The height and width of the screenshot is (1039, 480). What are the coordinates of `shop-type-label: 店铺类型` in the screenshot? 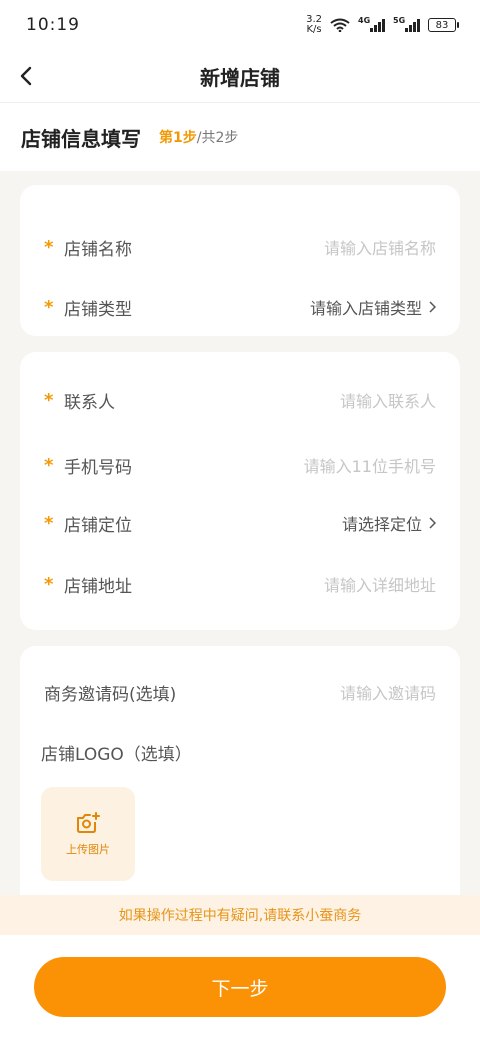 It's located at (98, 309).